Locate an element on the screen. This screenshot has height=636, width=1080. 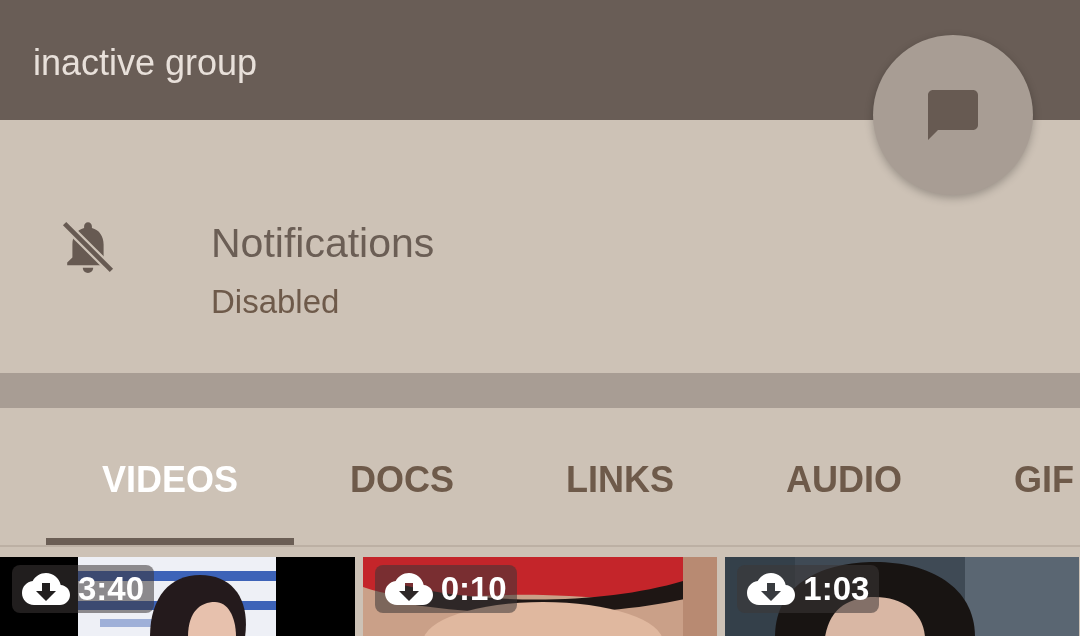
video-duration: 3:40 is located at coordinates (111, 589).